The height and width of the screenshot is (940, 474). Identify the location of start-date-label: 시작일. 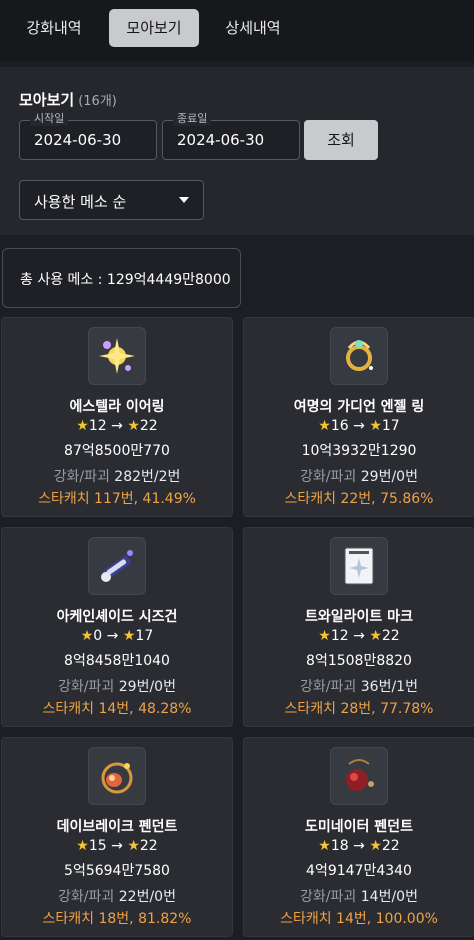
(49, 119).